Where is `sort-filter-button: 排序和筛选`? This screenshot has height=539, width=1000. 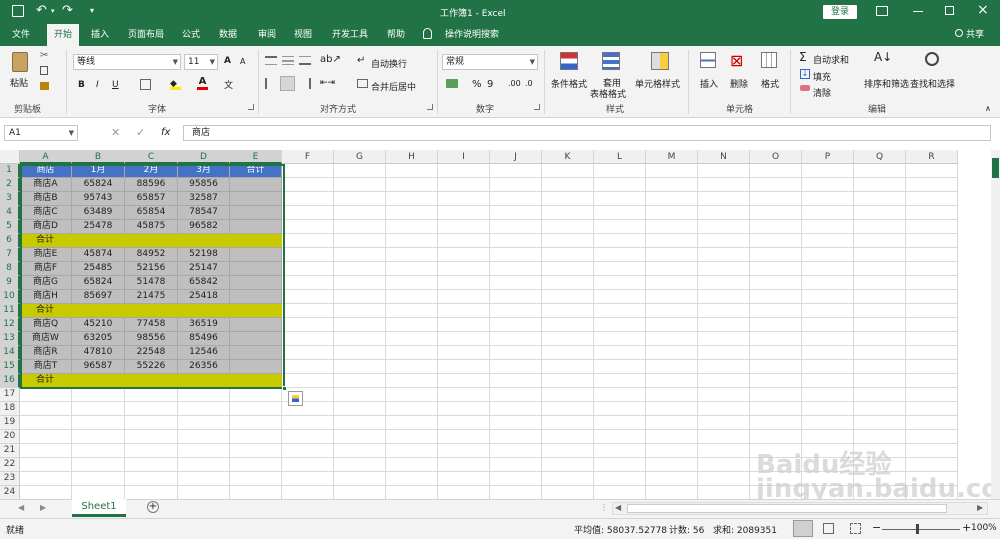 sort-filter-button: 排序和筛选 is located at coordinates (886, 83).